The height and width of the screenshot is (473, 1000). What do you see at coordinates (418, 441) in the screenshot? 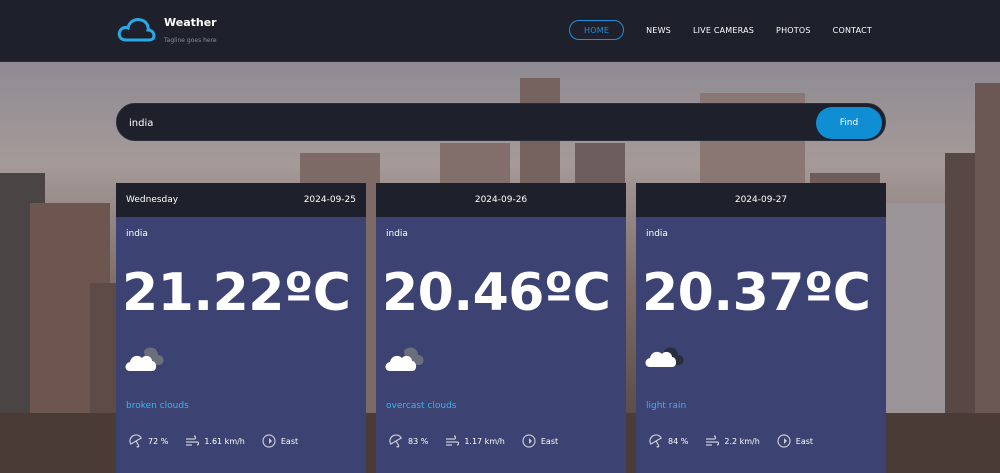
I see `humidity-value: 83 %` at bounding box center [418, 441].